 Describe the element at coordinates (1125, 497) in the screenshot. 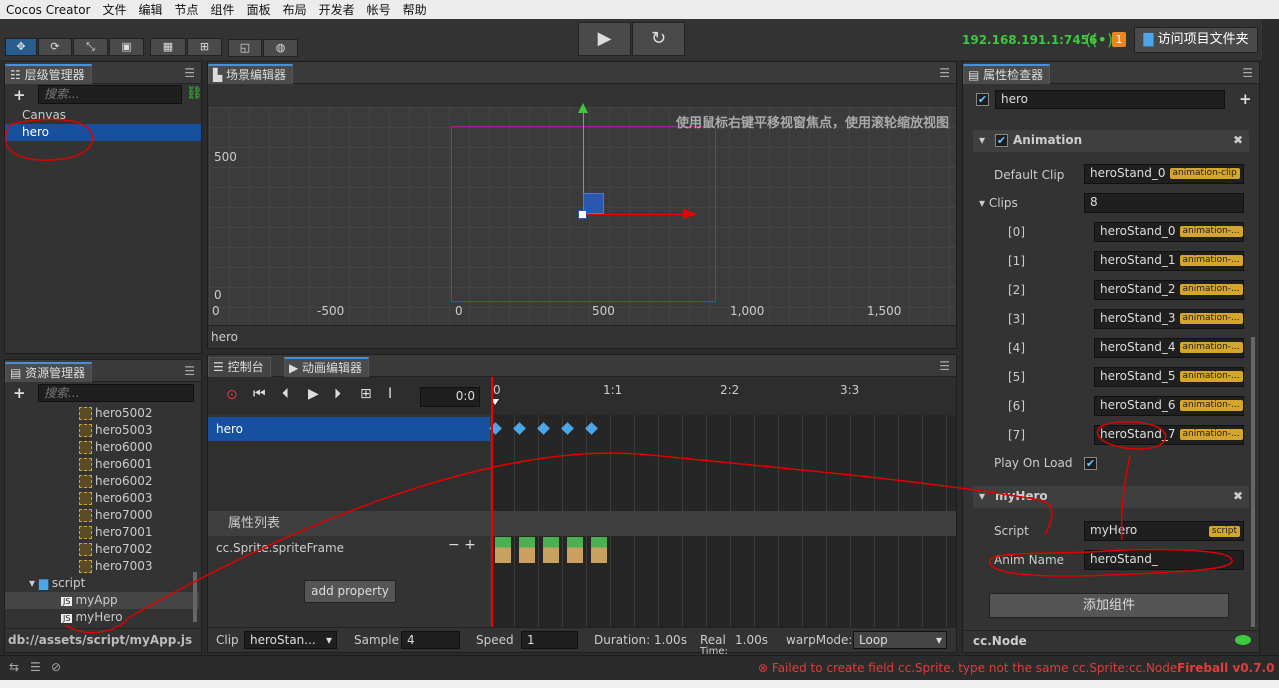

I see `annotation-arrow-down` at that location.